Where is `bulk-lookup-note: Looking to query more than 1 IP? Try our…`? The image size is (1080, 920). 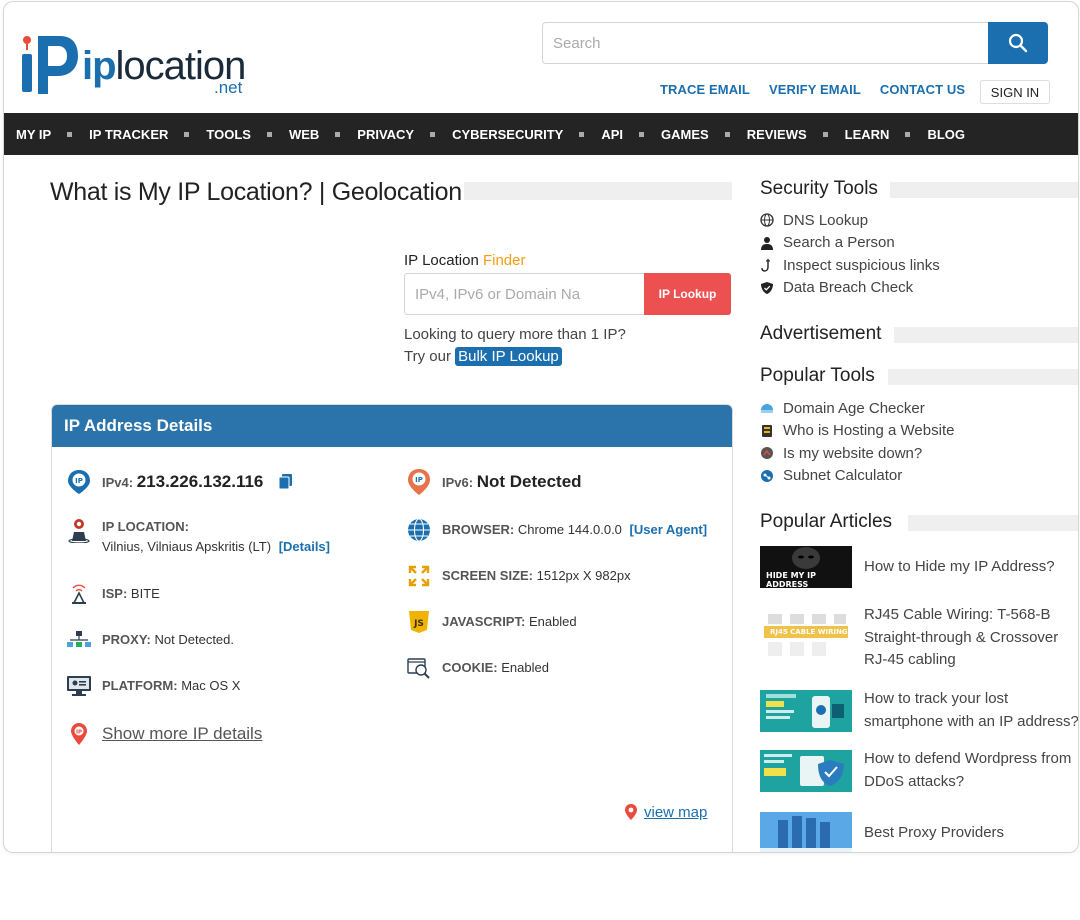 bulk-lookup-note: Looking to query more than 1 IP? Try our… is located at coordinates (515, 346).